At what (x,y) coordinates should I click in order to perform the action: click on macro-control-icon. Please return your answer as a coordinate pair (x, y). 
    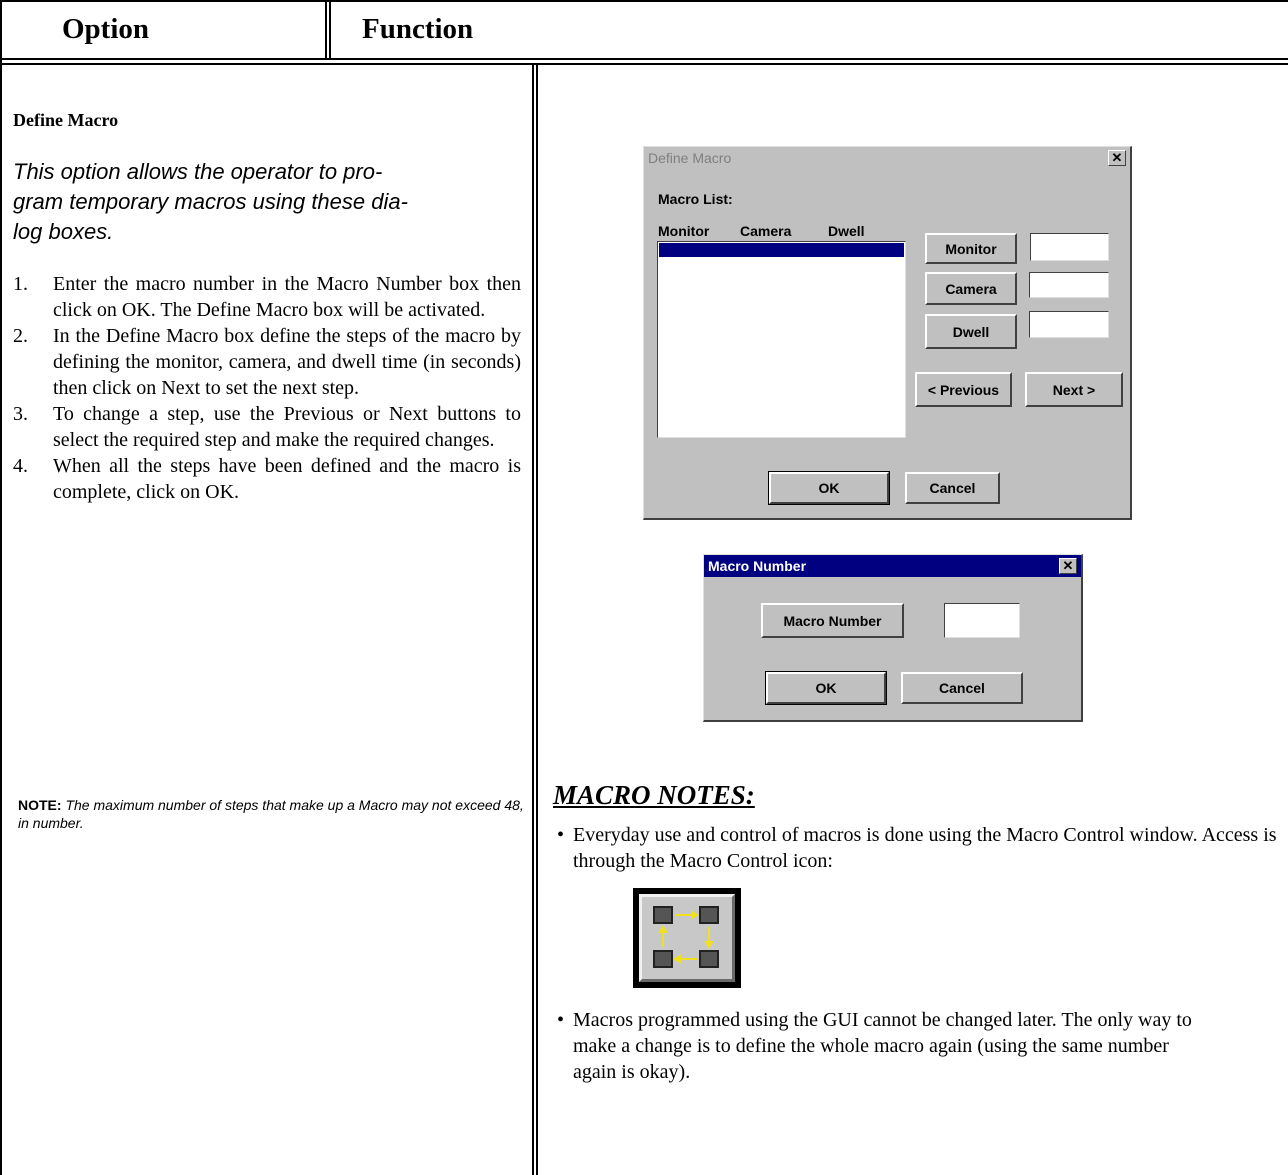
    Looking at the image, I should click on (687, 938).